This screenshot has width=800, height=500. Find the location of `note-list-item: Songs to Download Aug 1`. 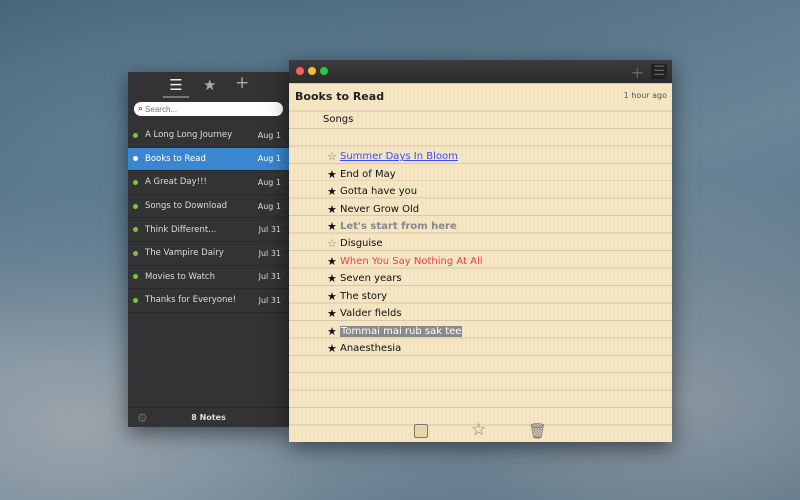

note-list-item: Songs to Download Aug 1 is located at coordinates (208, 207).